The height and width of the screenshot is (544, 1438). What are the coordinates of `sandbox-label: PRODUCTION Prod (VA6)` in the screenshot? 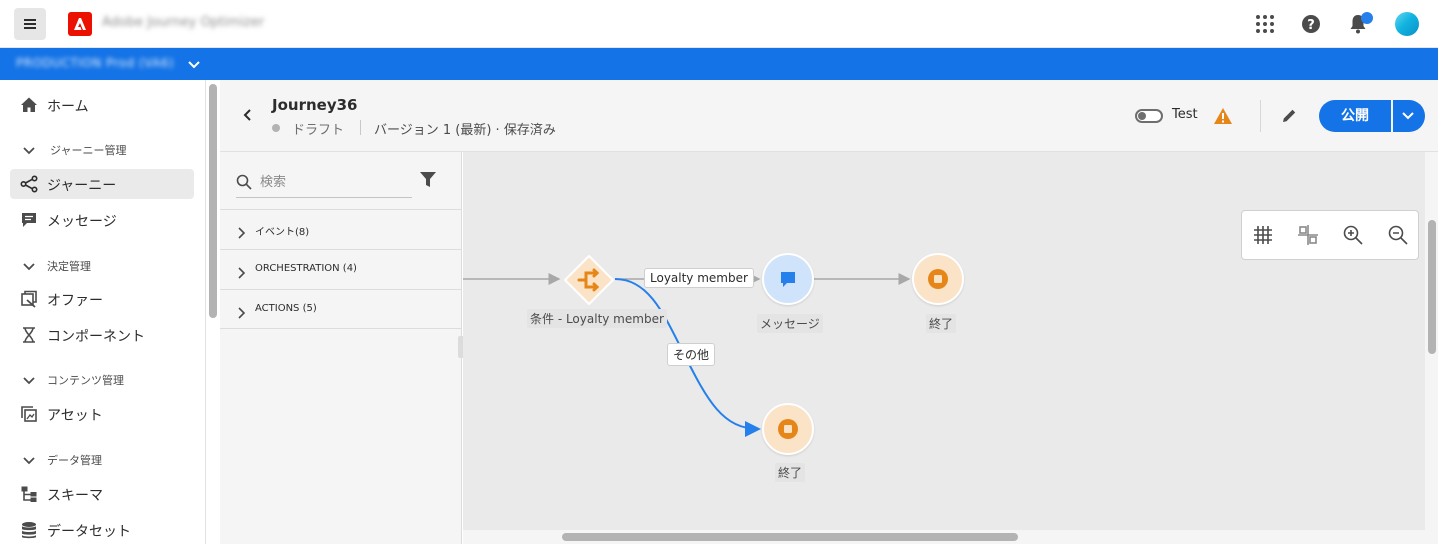 It's located at (95, 63).